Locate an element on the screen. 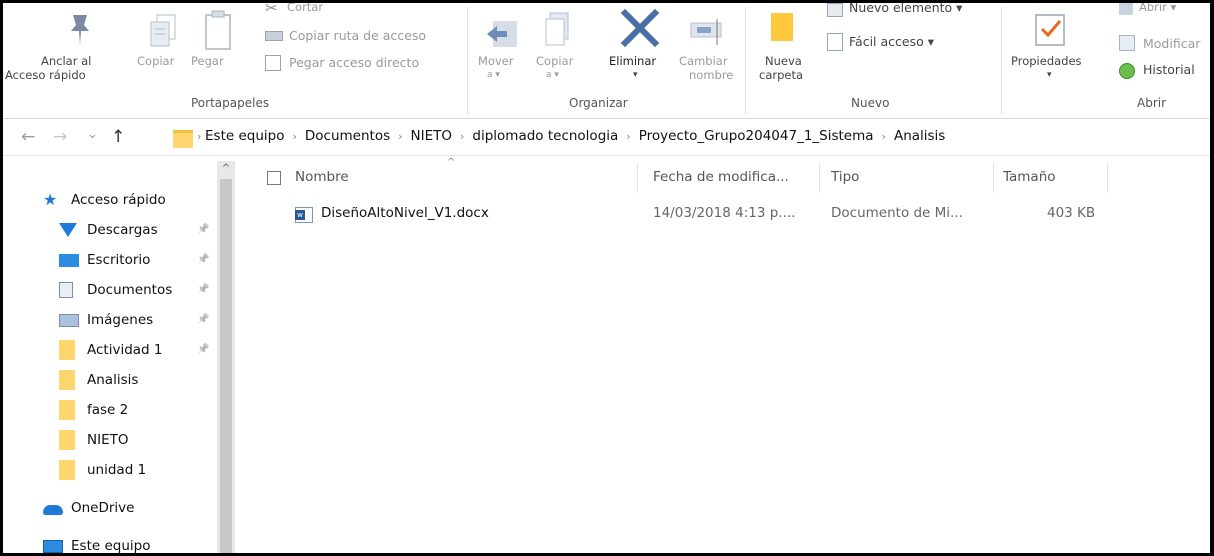 This screenshot has height=556, width=1214. properties-label: Propiedades is located at coordinates (1046, 61).